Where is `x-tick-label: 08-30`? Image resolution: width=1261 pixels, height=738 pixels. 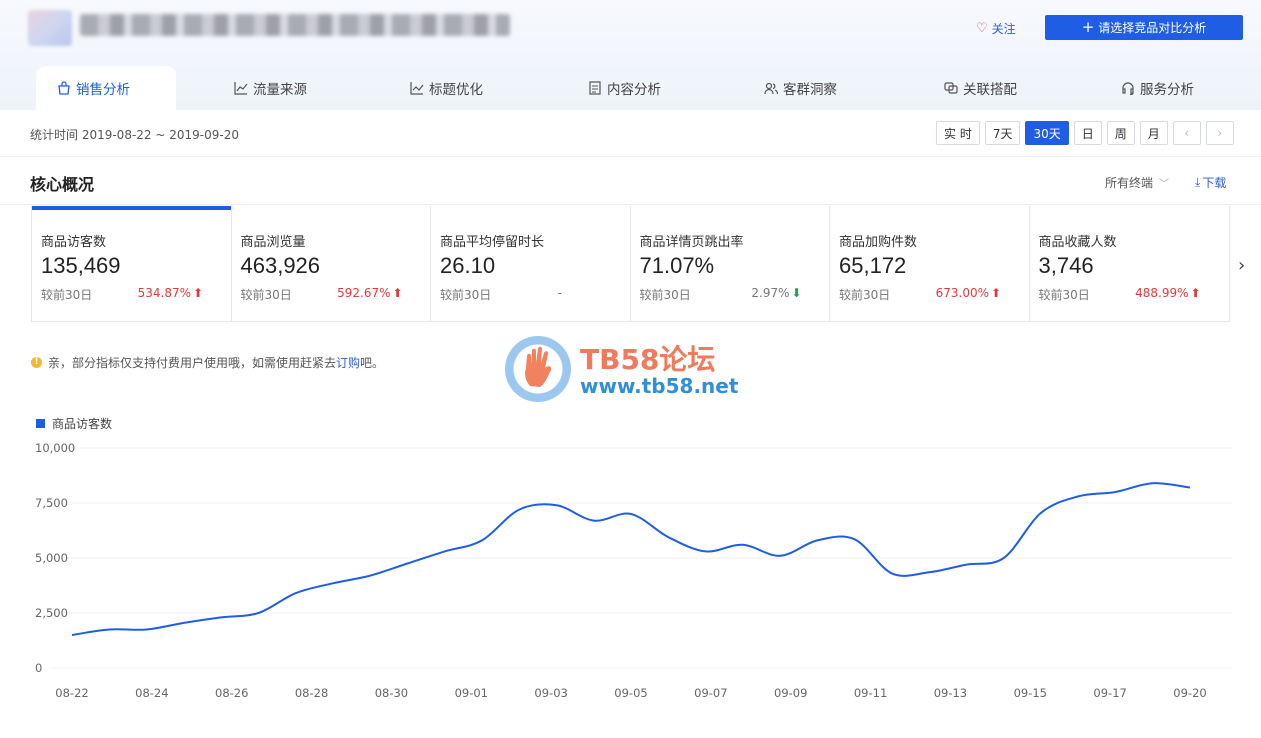 x-tick-label: 08-30 is located at coordinates (391, 693).